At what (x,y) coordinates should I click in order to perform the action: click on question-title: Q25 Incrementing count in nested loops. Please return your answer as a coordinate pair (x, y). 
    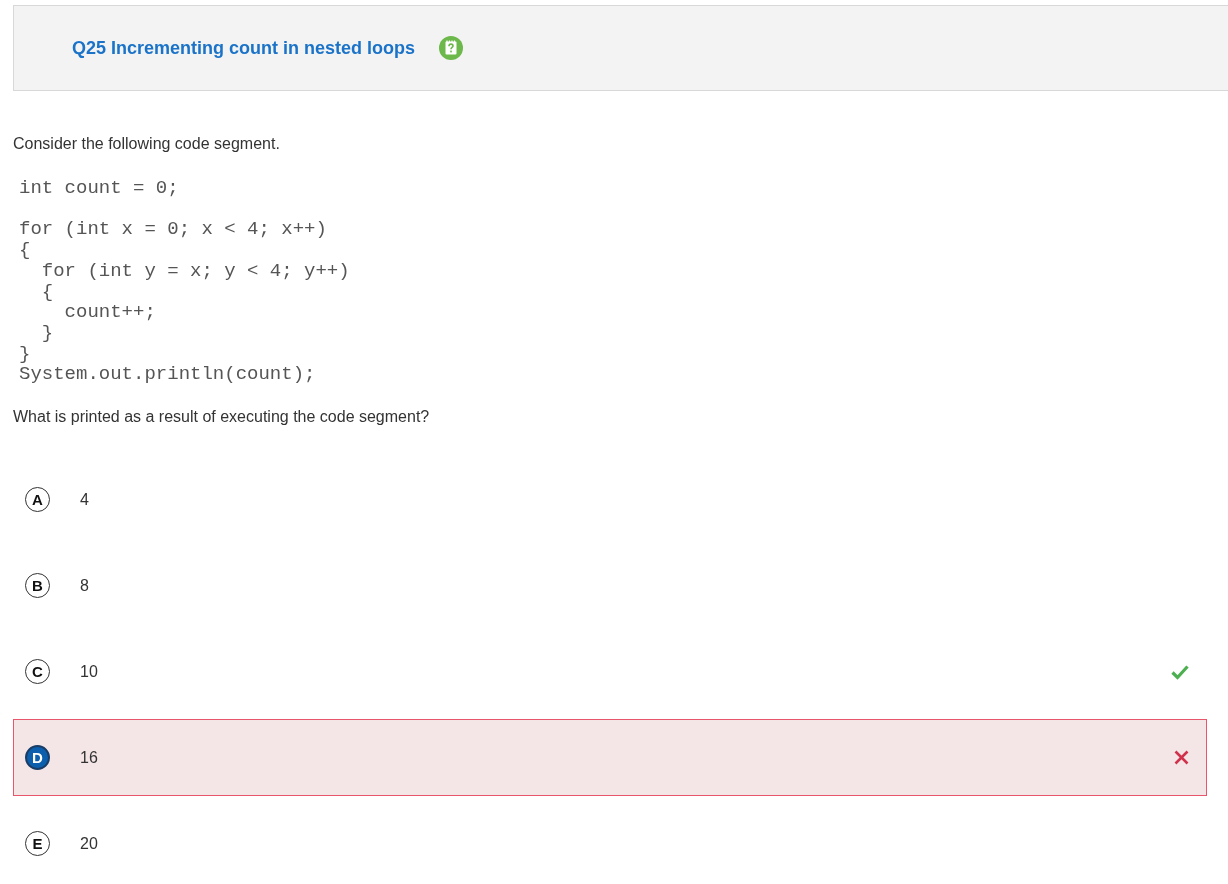
    Looking at the image, I should click on (244, 48).